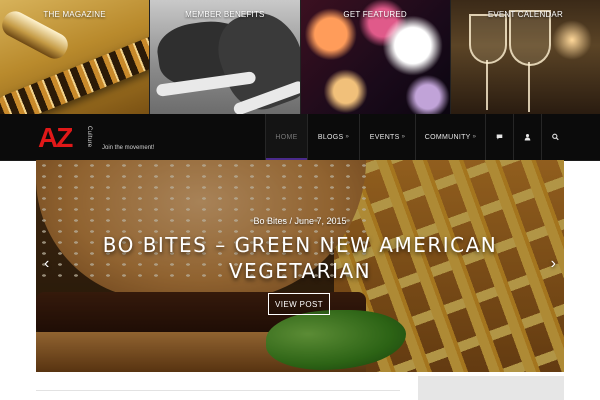 This screenshot has height=400, width=600. Describe the element at coordinates (375, 14) in the screenshot. I see `promo-tile-label: GET FEATURED` at that location.